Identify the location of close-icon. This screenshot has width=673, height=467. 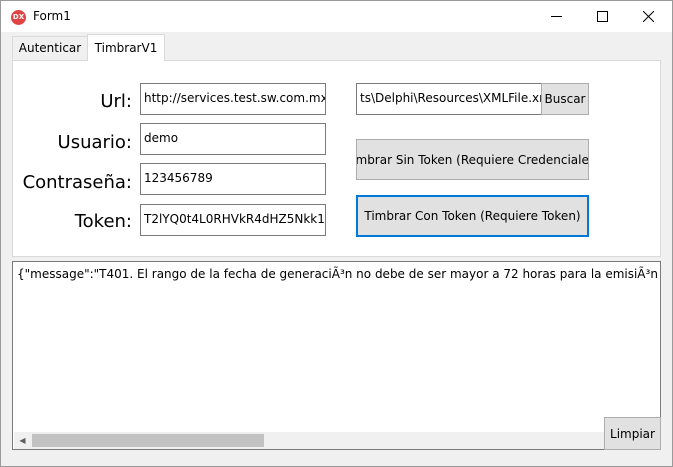
(648, 16).